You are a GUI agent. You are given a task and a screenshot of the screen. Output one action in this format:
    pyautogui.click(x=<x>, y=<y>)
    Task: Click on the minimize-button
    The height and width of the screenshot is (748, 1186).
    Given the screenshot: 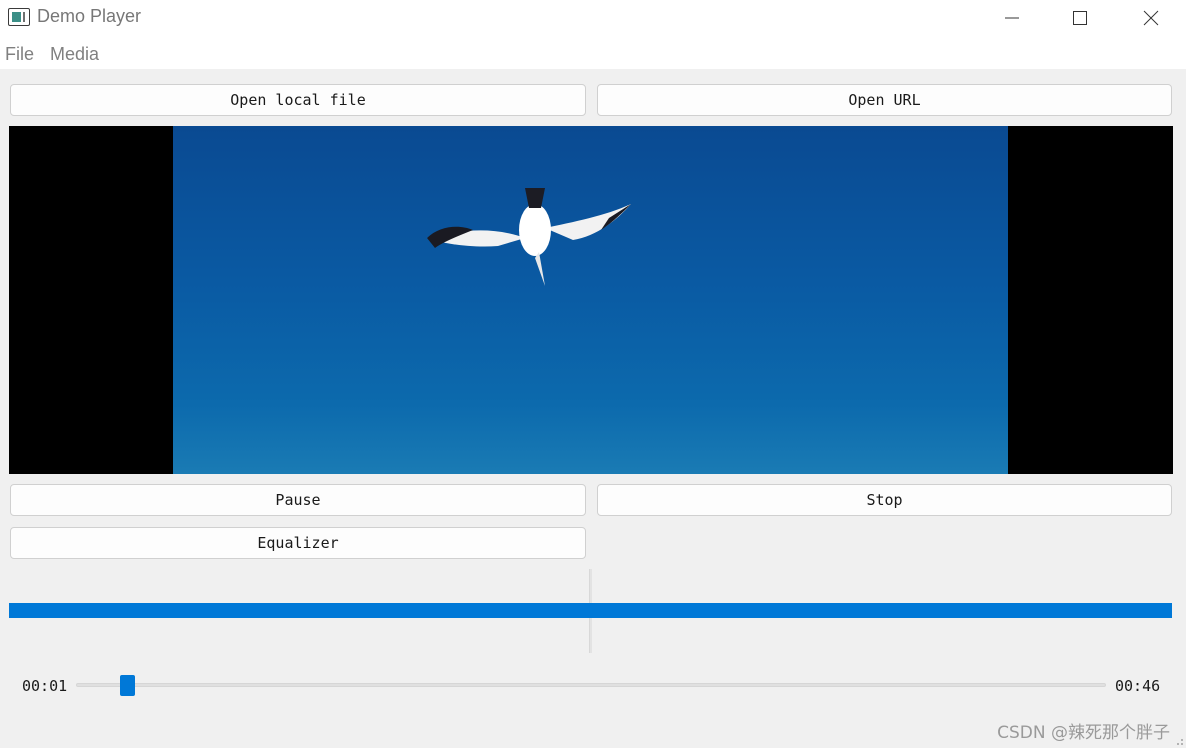 What is the action you would take?
    pyautogui.click(x=1012, y=18)
    